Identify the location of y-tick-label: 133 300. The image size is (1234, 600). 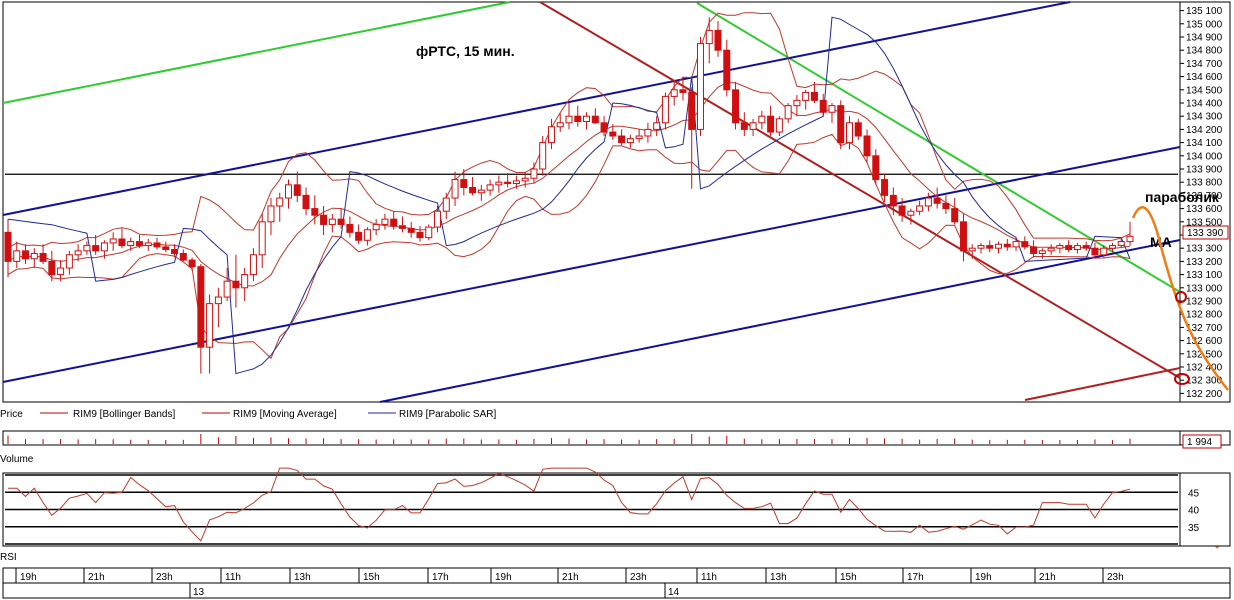
(1204, 249).